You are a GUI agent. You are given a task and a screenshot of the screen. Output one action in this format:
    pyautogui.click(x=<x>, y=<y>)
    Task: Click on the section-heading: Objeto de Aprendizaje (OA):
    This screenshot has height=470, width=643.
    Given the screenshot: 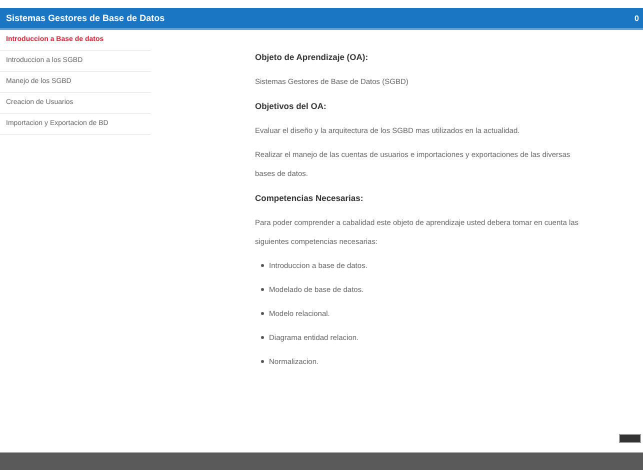 What is the action you would take?
    pyautogui.click(x=312, y=57)
    